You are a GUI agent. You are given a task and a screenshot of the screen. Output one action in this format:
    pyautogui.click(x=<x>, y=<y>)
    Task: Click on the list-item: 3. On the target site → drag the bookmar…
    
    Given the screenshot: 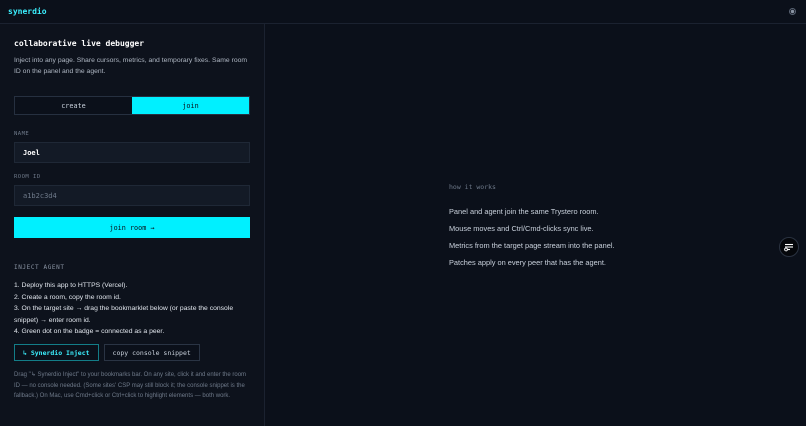 What is the action you would take?
    pyautogui.click(x=124, y=314)
    